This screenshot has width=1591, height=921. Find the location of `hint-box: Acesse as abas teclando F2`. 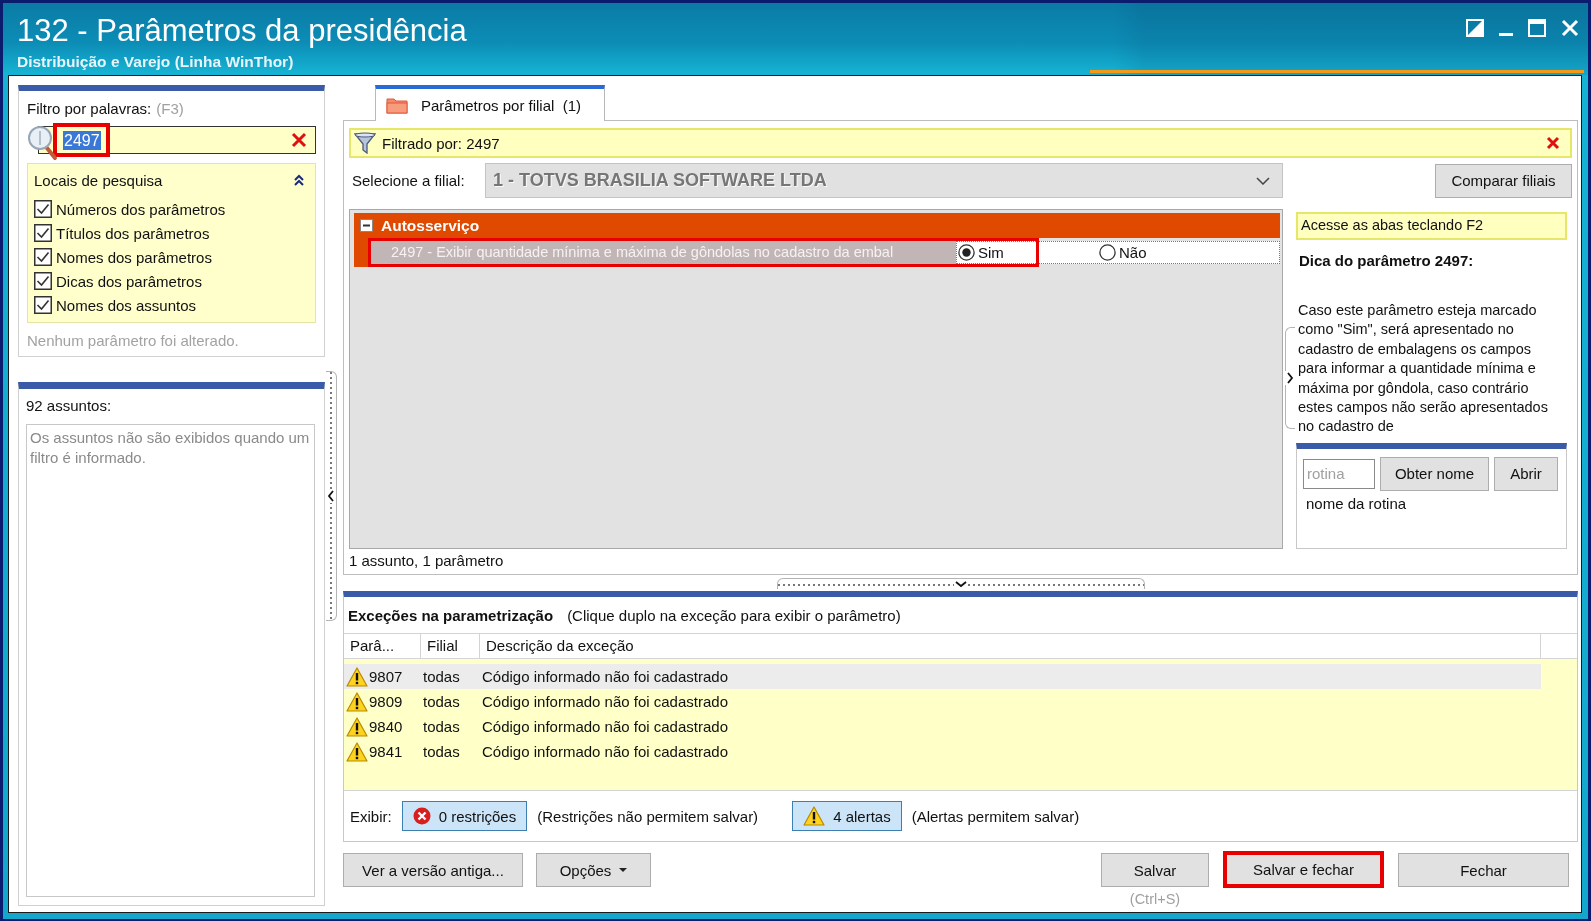

hint-box: Acesse as abas teclando F2 is located at coordinates (1431, 226).